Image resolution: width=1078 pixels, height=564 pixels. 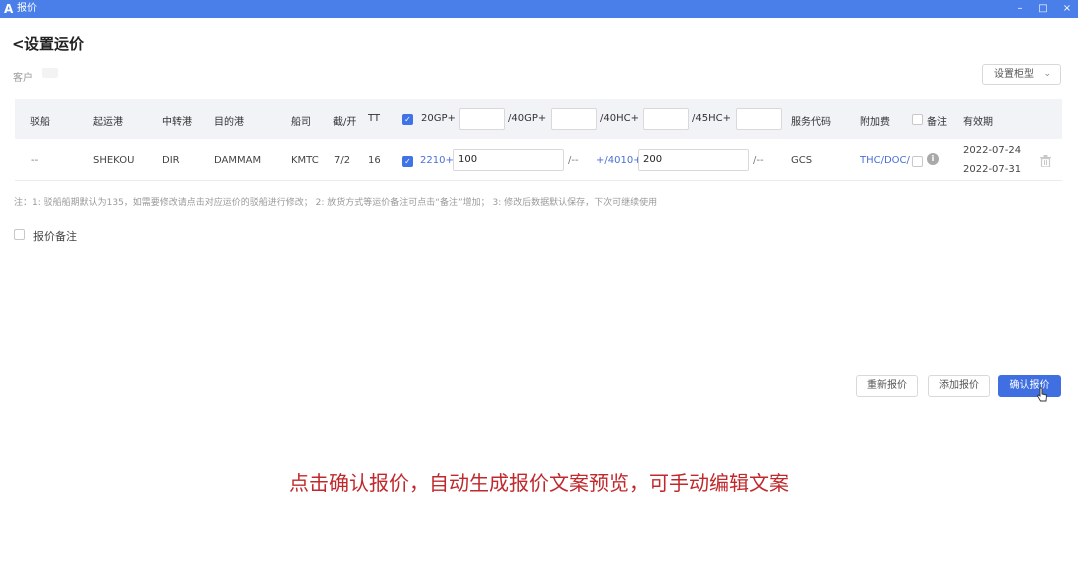 I want to click on header-40hc-input, so click(x=666, y=119).